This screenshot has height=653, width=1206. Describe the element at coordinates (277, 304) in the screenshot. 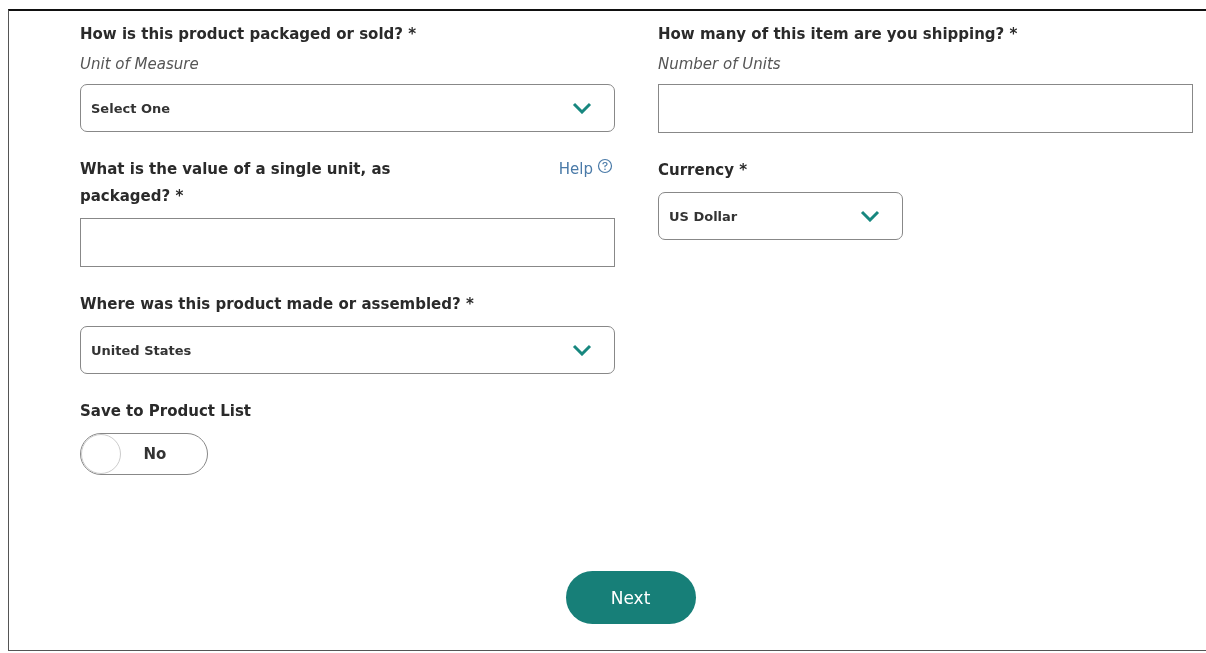

I see `field-label: Where was this product made or assembled? *` at that location.